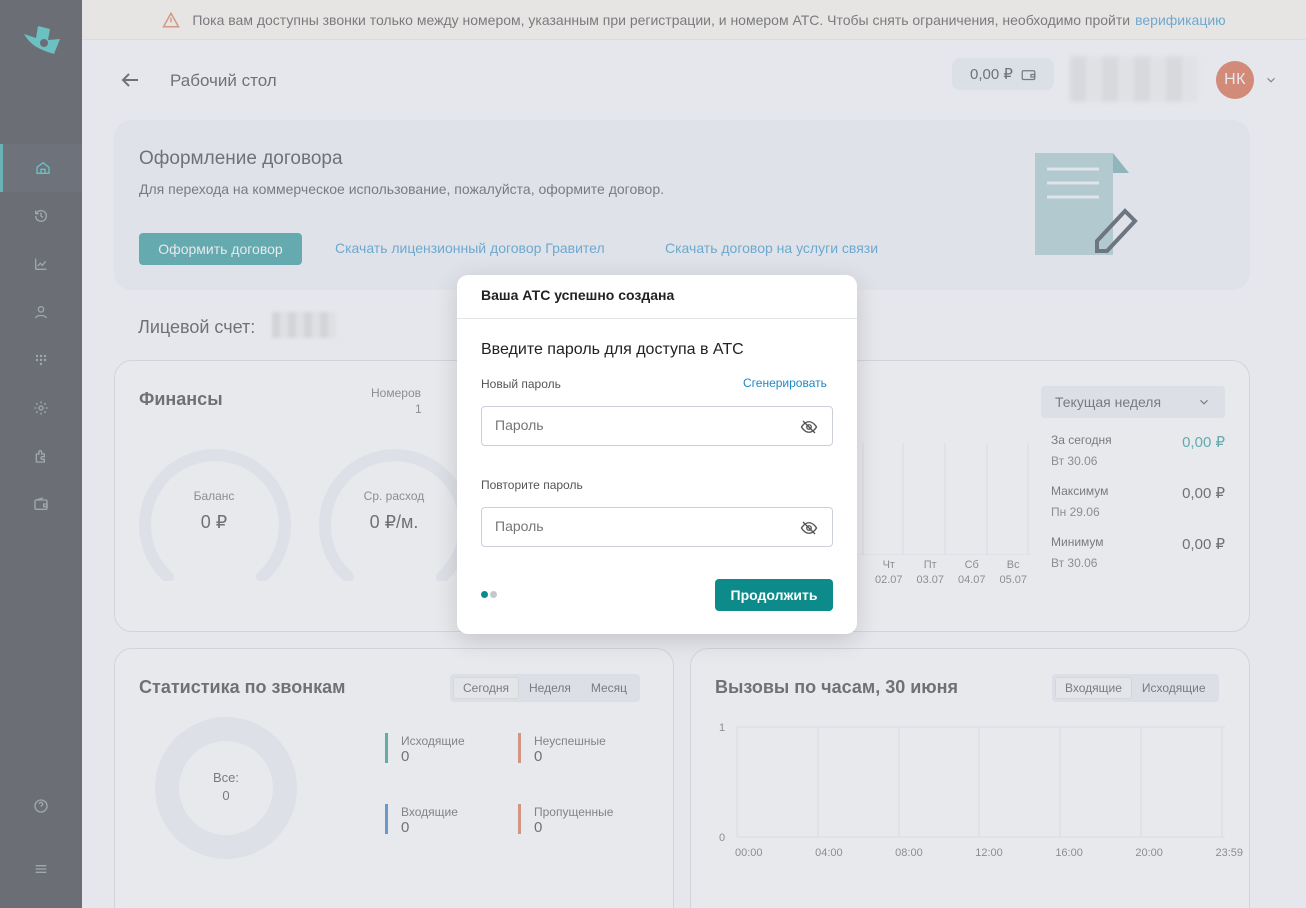  I want to click on step-indicator, so click(489, 594).